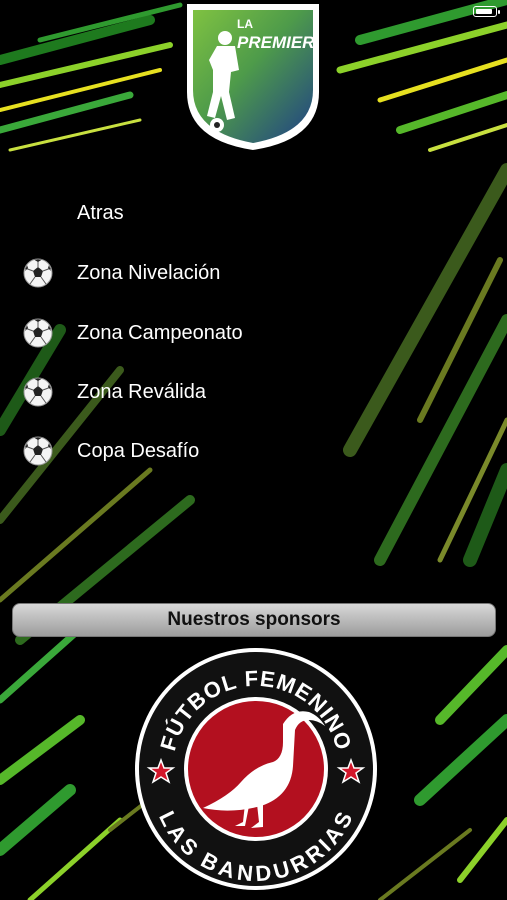  I want to click on menu-item-label: Atras, so click(100, 212).